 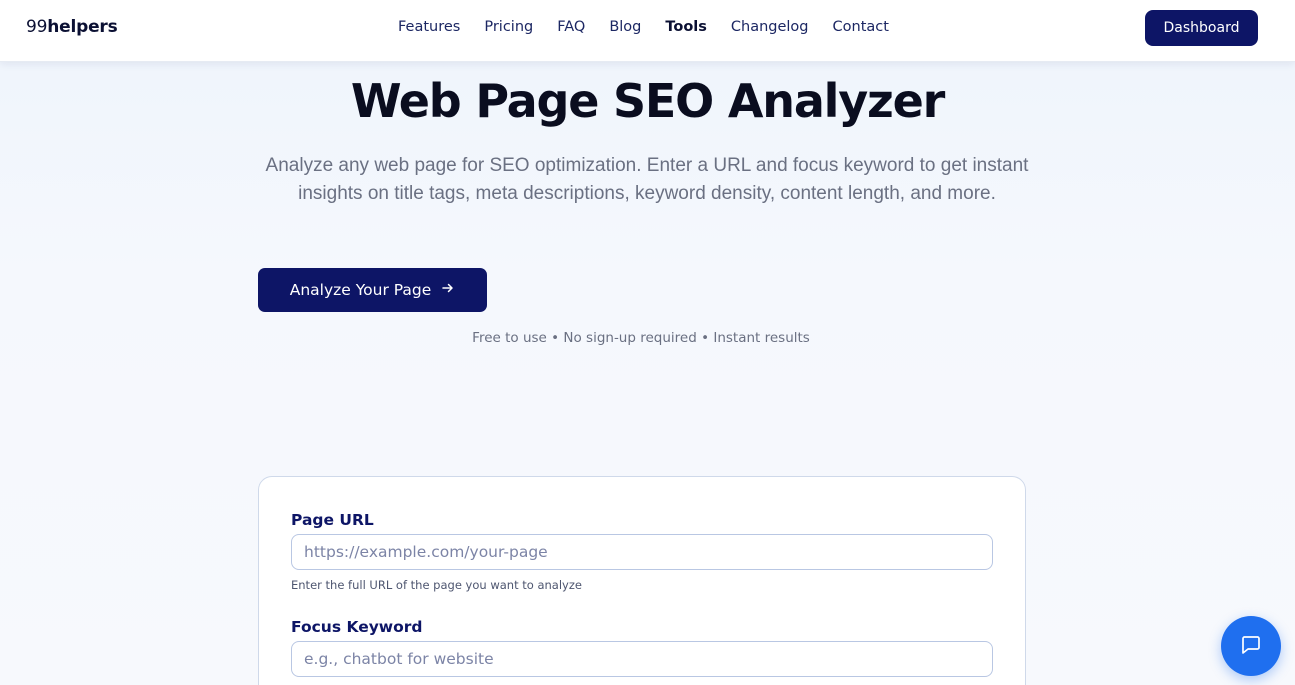 What do you see at coordinates (37, 27) in the screenshot?
I see `logo-prefix: 99` at bounding box center [37, 27].